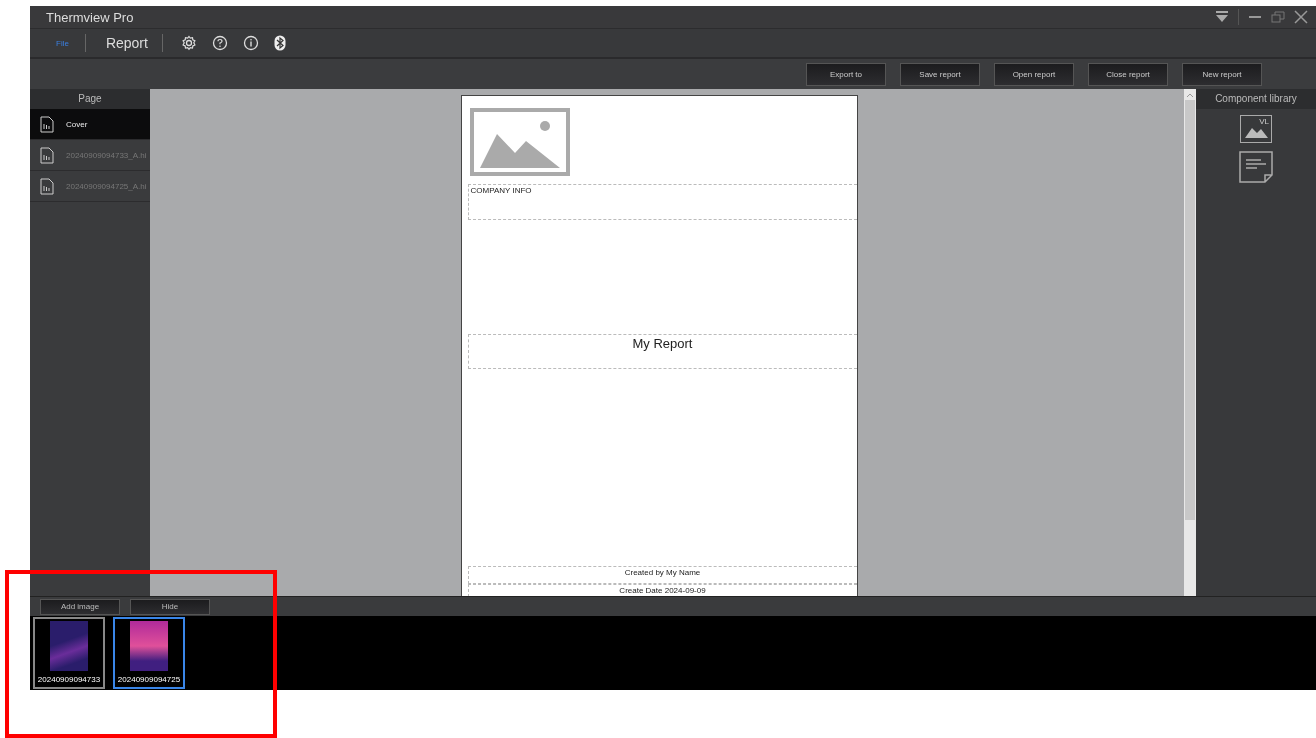 This screenshot has height=738, width=1316. What do you see at coordinates (662, 575) in the screenshot?
I see `created-by-text: Created by My Name` at bounding box center [662, 575].